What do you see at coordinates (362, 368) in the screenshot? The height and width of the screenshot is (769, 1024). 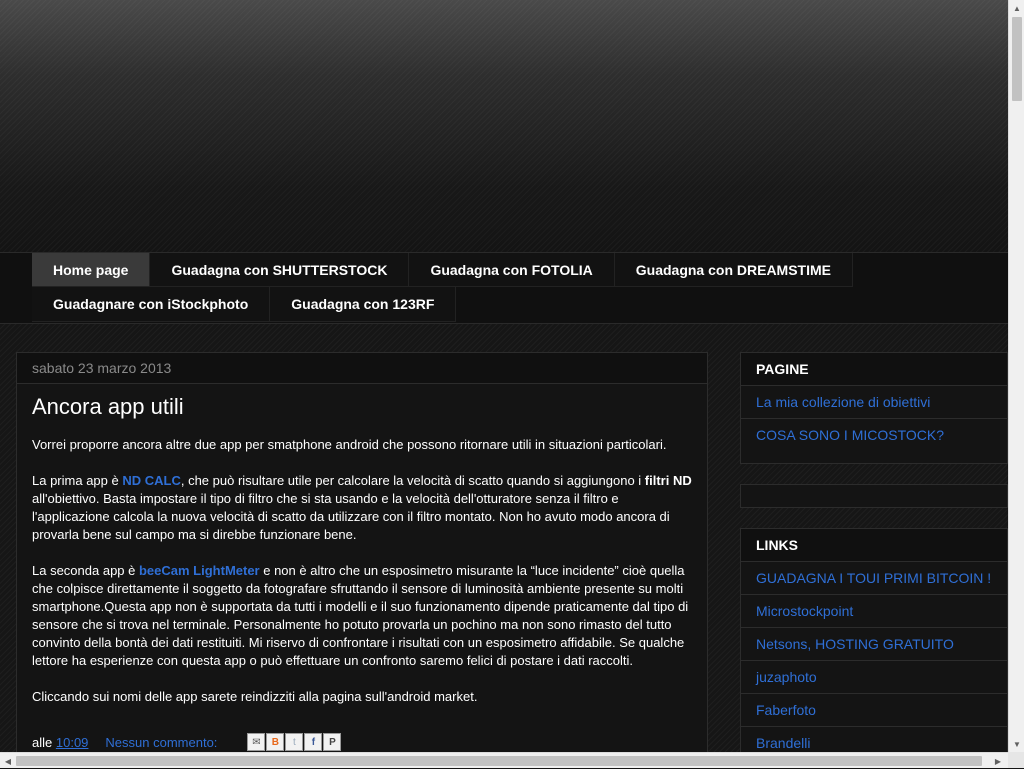 I see `post-date: sabato 23 marzo 2013` at bounding box center [362, 368].